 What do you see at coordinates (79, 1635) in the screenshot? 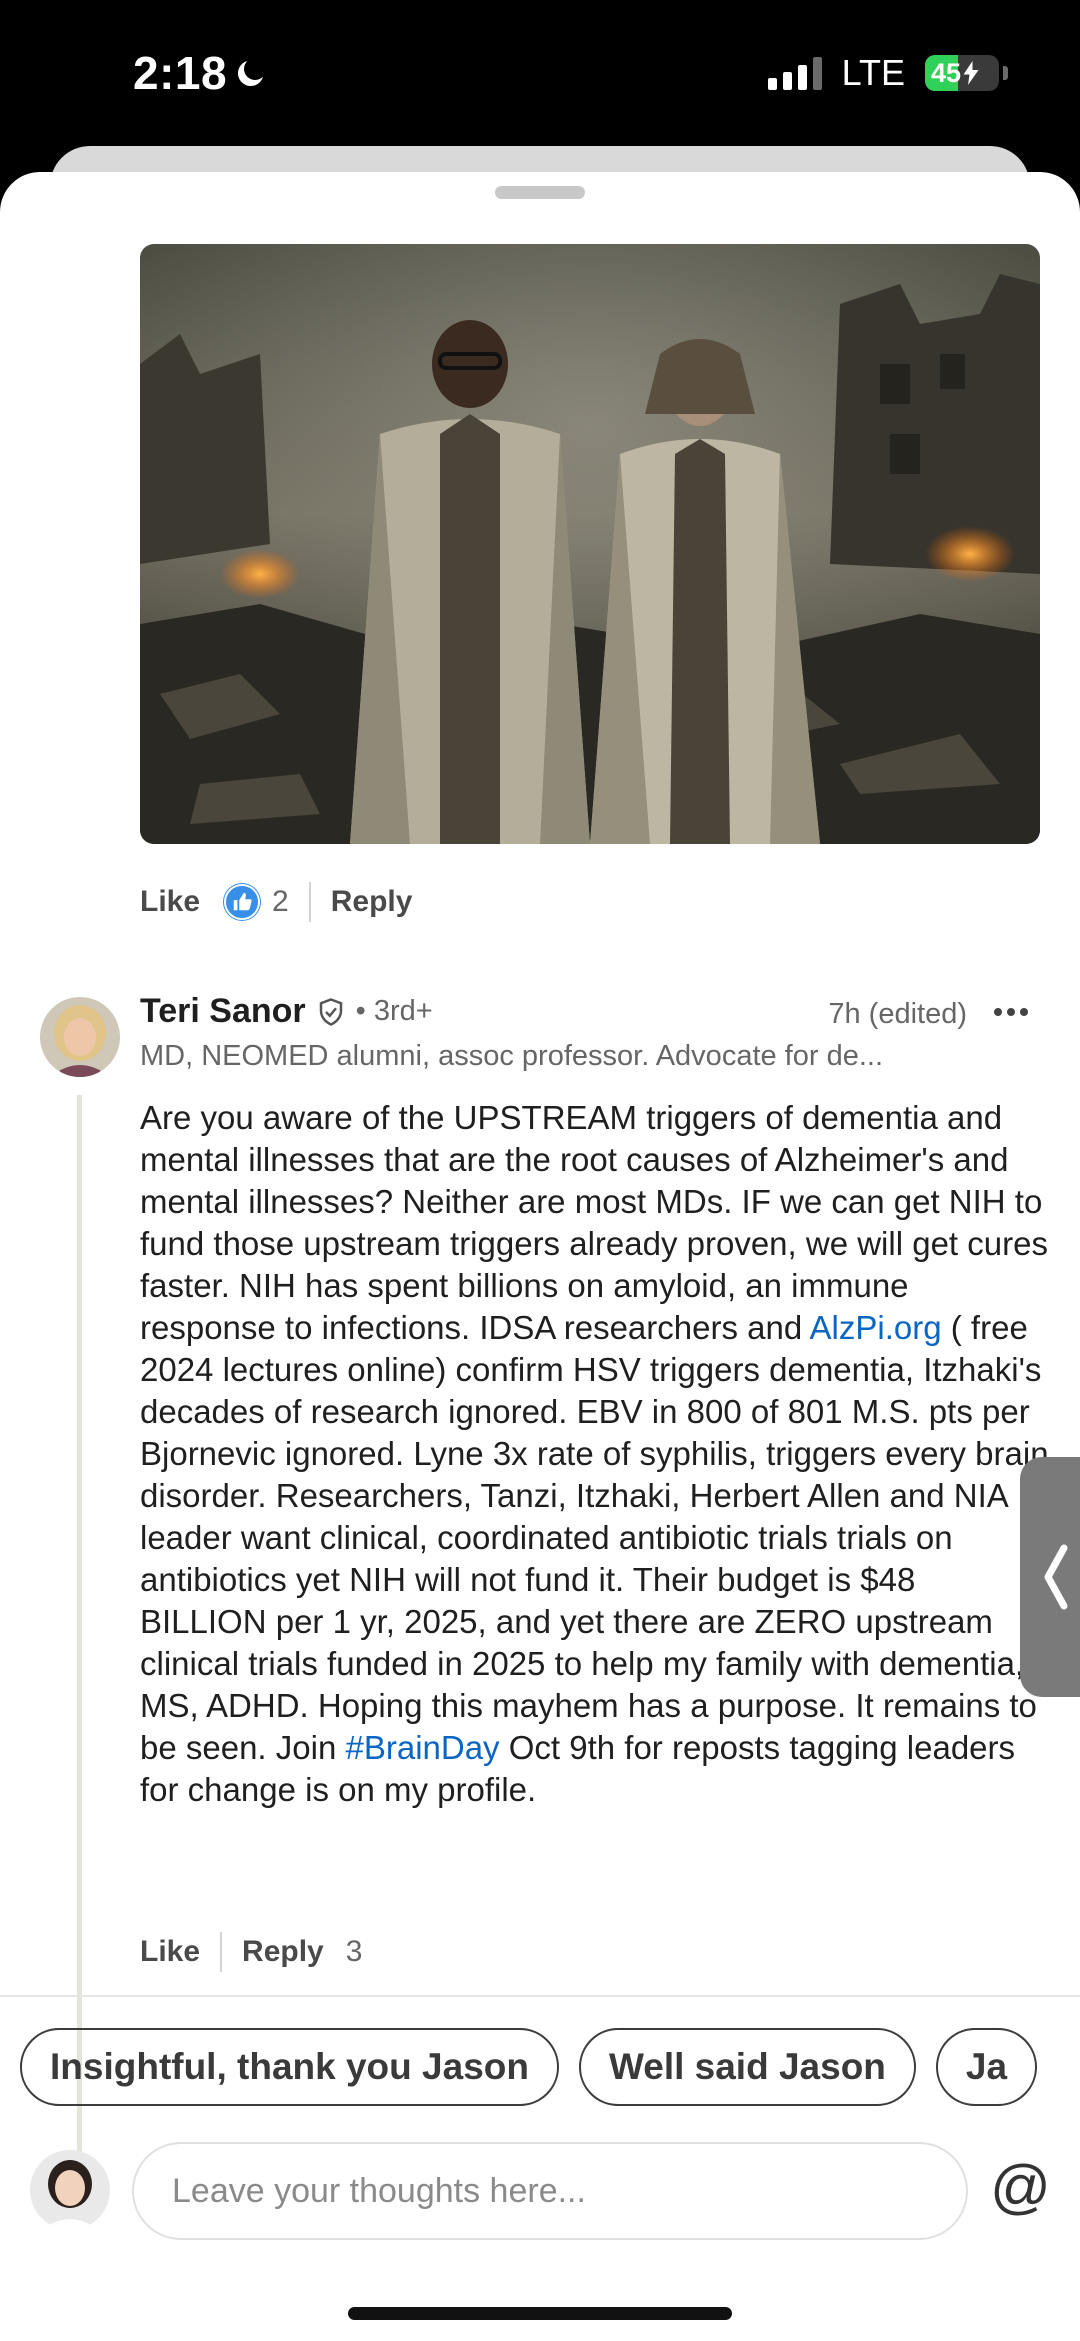
I see `thread-line` at bounding box center [79, 1635].